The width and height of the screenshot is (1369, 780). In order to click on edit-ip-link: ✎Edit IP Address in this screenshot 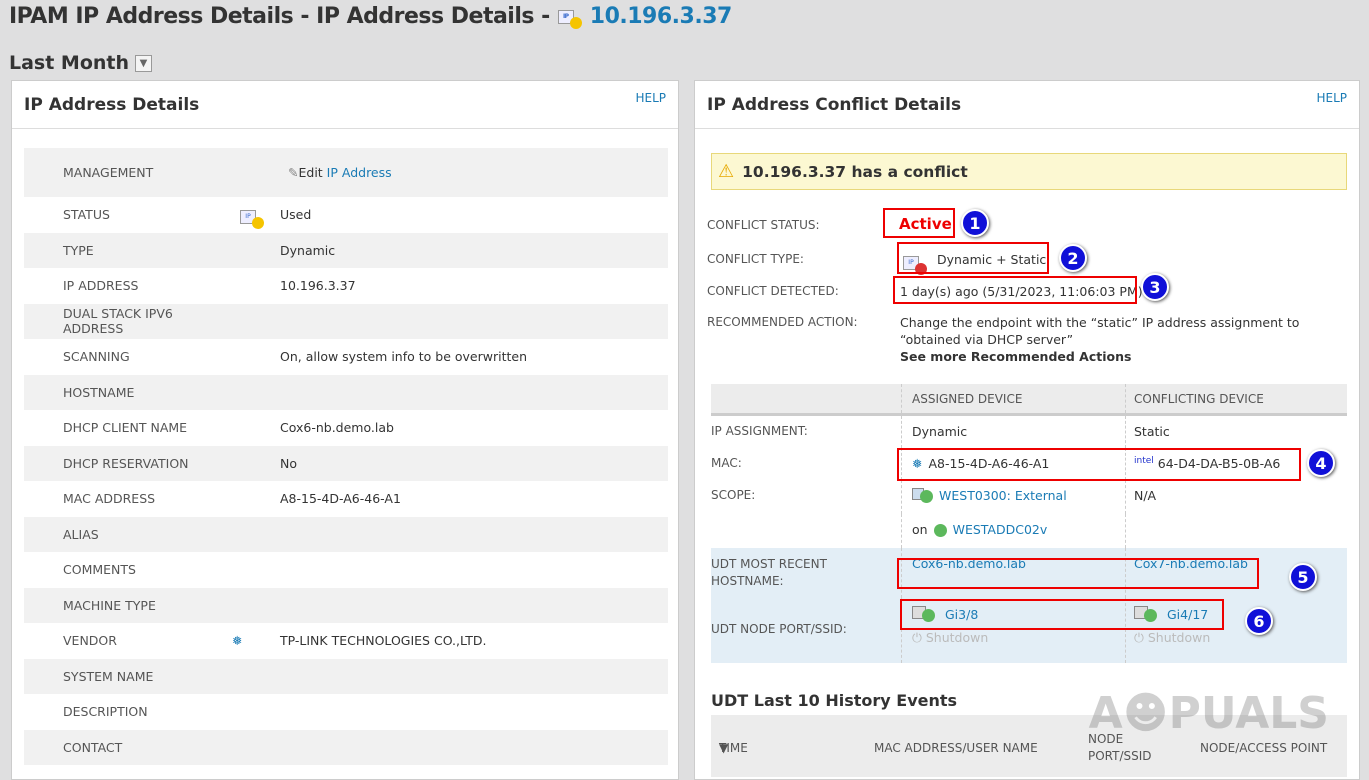, I will do `click(340, 172)`.